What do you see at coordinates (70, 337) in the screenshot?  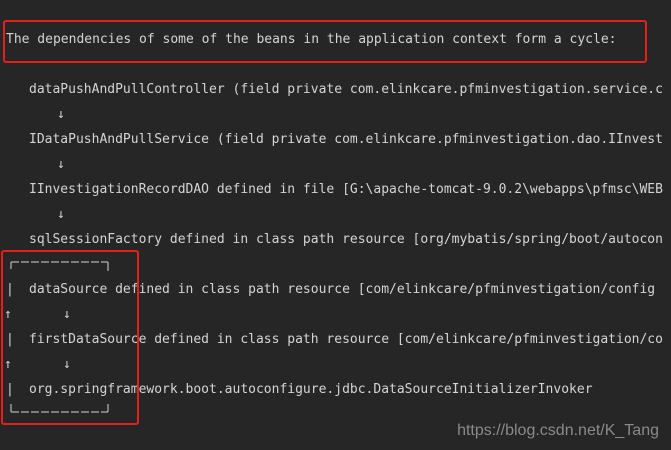 I see `cycle-highlight-box` at bounding box center [70, 337].